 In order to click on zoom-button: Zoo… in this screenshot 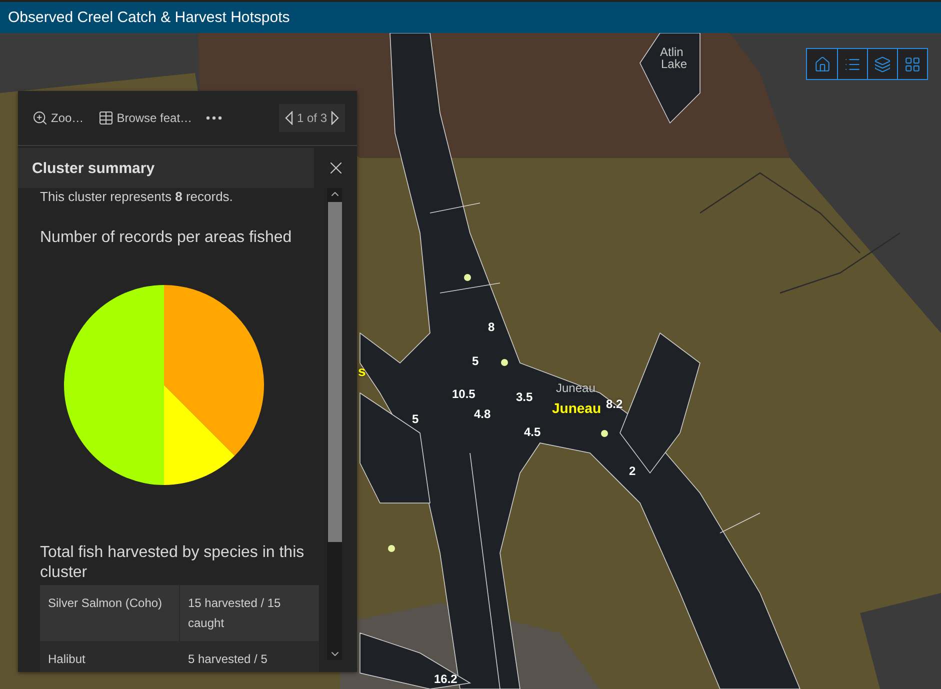, I will do `click(58, 118)`.